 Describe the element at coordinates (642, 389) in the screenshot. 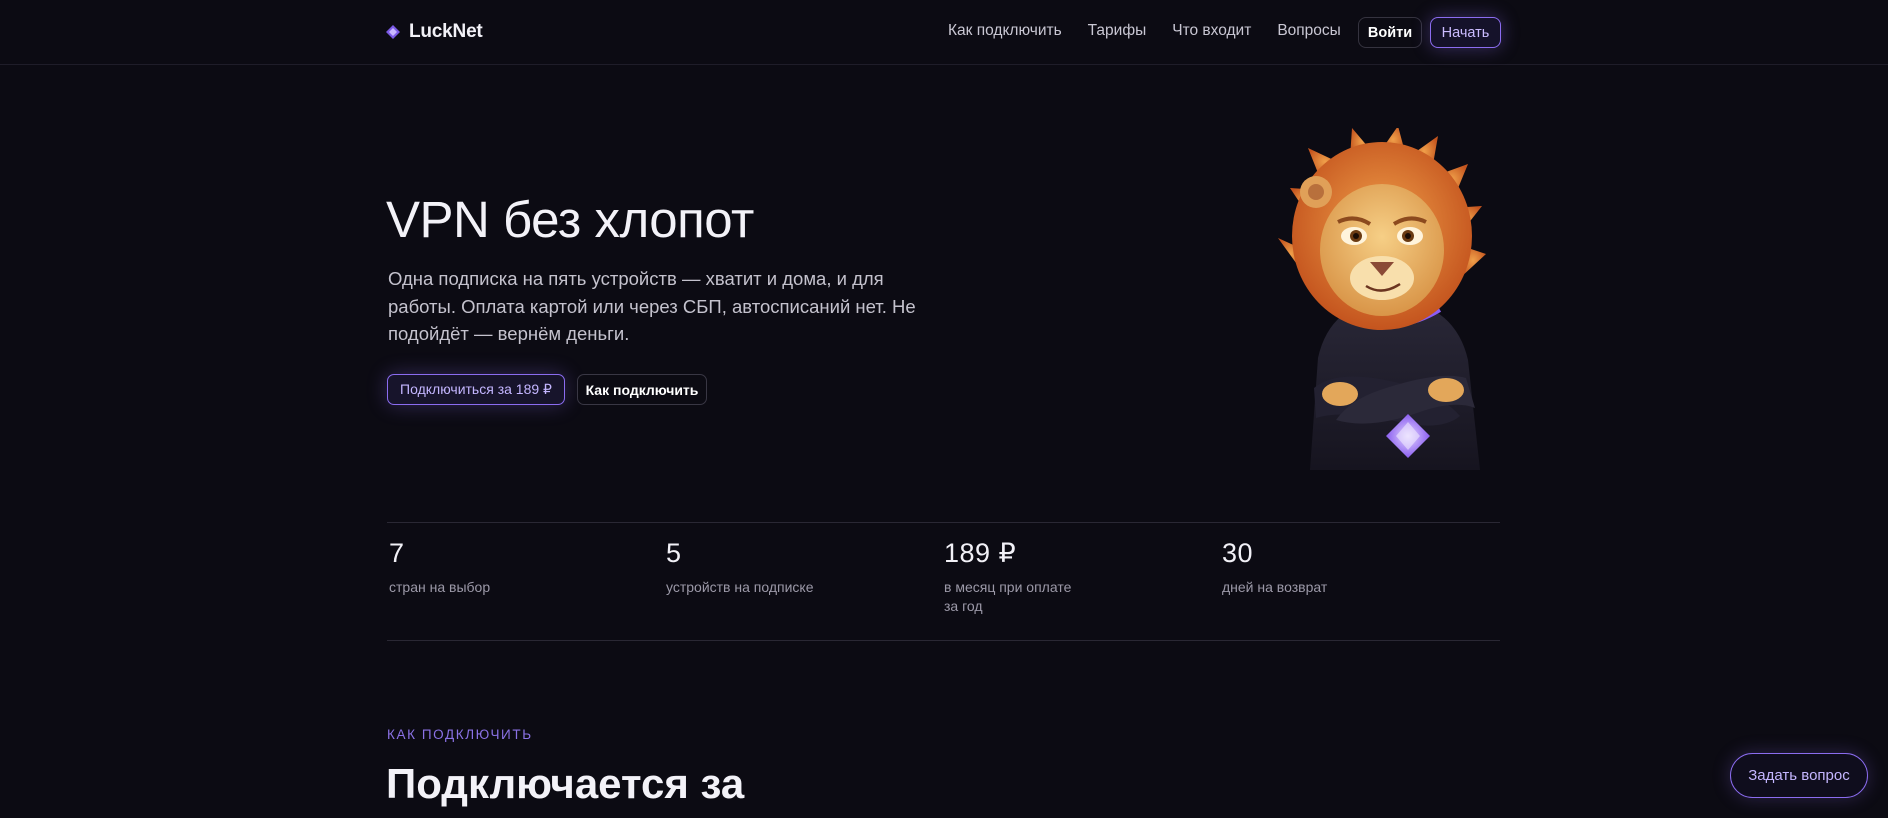

I see `how-to-connect-button: Как подключить` at that location.